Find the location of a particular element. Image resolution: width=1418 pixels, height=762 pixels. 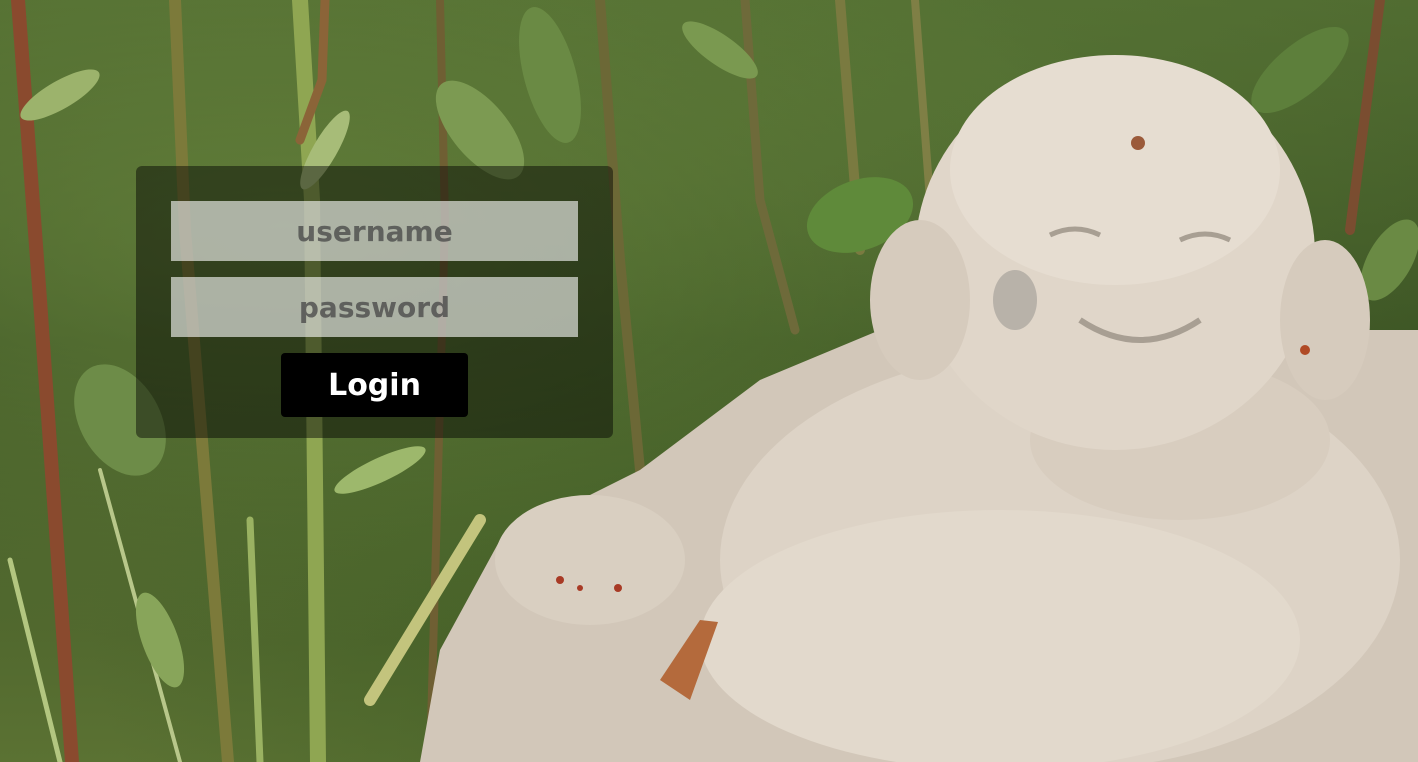

password-input is located at coordinates (374, 307).